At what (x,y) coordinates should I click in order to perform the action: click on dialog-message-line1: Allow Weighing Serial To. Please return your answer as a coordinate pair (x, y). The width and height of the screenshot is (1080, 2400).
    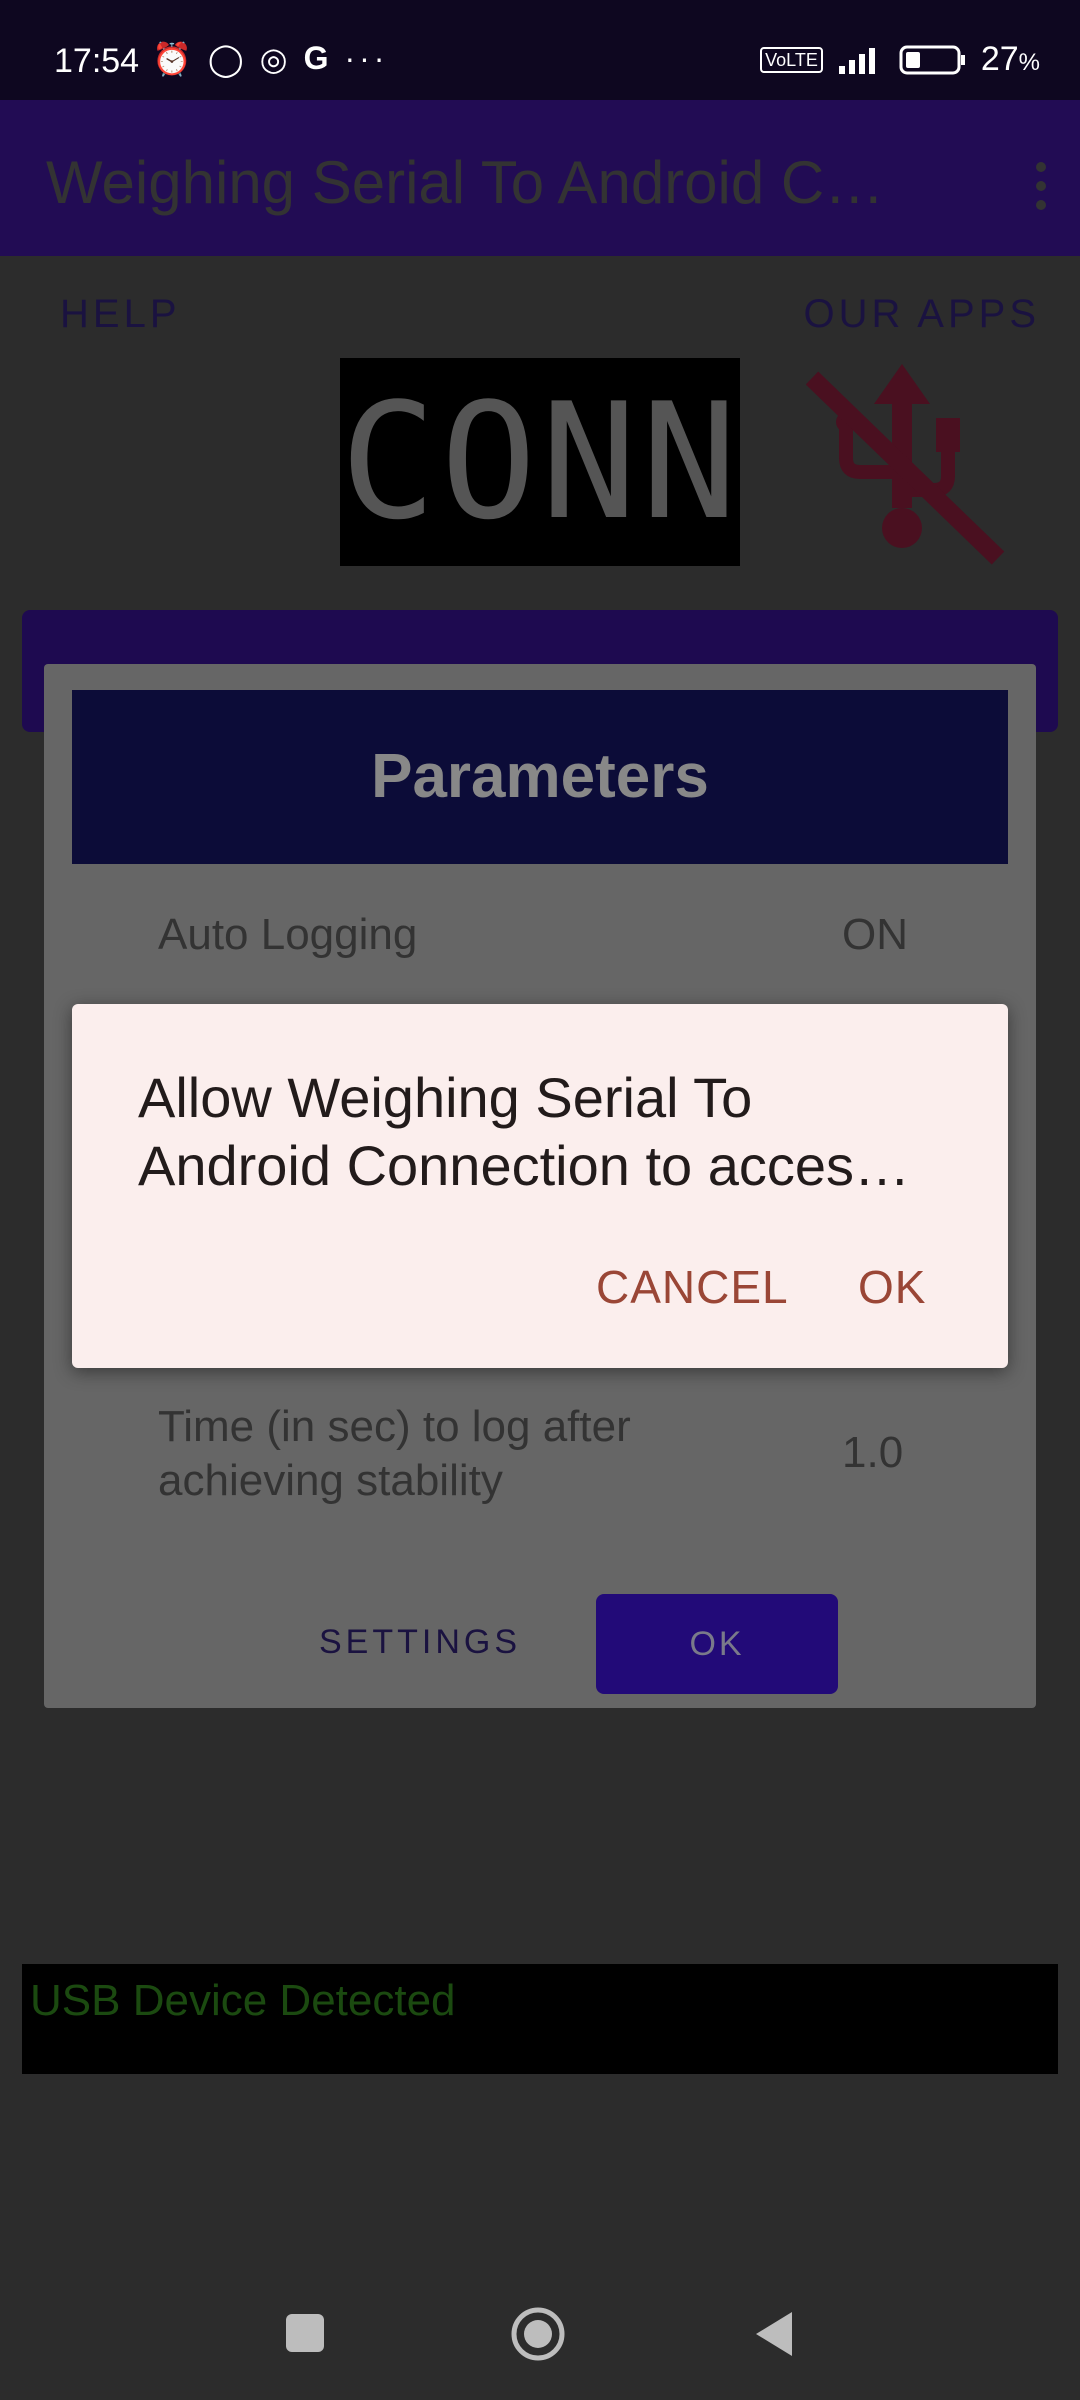
    Looking at the image, I should click on (445, 1097).